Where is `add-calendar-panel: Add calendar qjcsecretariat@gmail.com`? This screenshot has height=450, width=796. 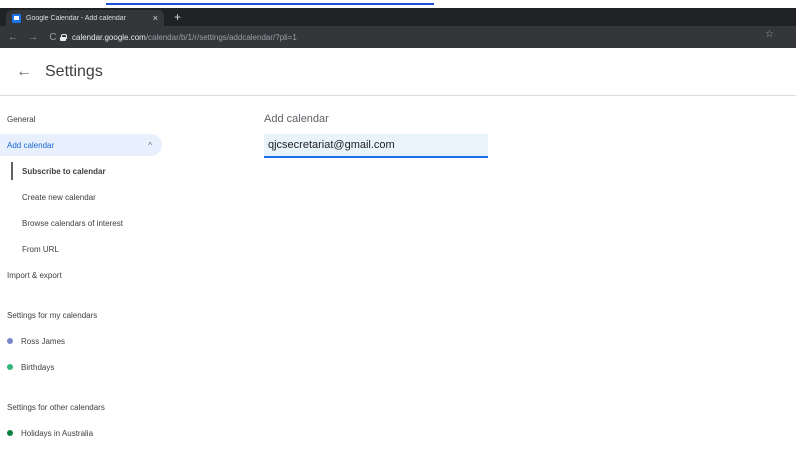
add-calendar-panel: Add calendar qjcsecretariat@gmail.com is located at coordinates (376, 135).